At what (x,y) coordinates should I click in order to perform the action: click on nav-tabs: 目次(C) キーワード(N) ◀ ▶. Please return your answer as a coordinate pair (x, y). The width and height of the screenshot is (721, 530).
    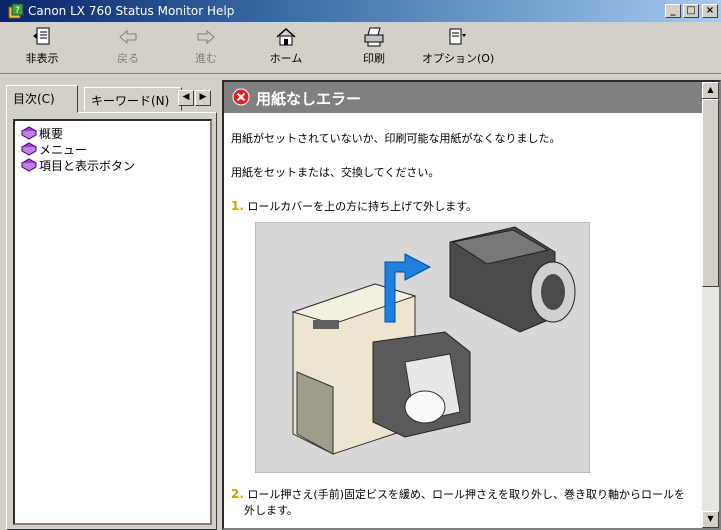
    Looking at the image, I should click on (111, 97).